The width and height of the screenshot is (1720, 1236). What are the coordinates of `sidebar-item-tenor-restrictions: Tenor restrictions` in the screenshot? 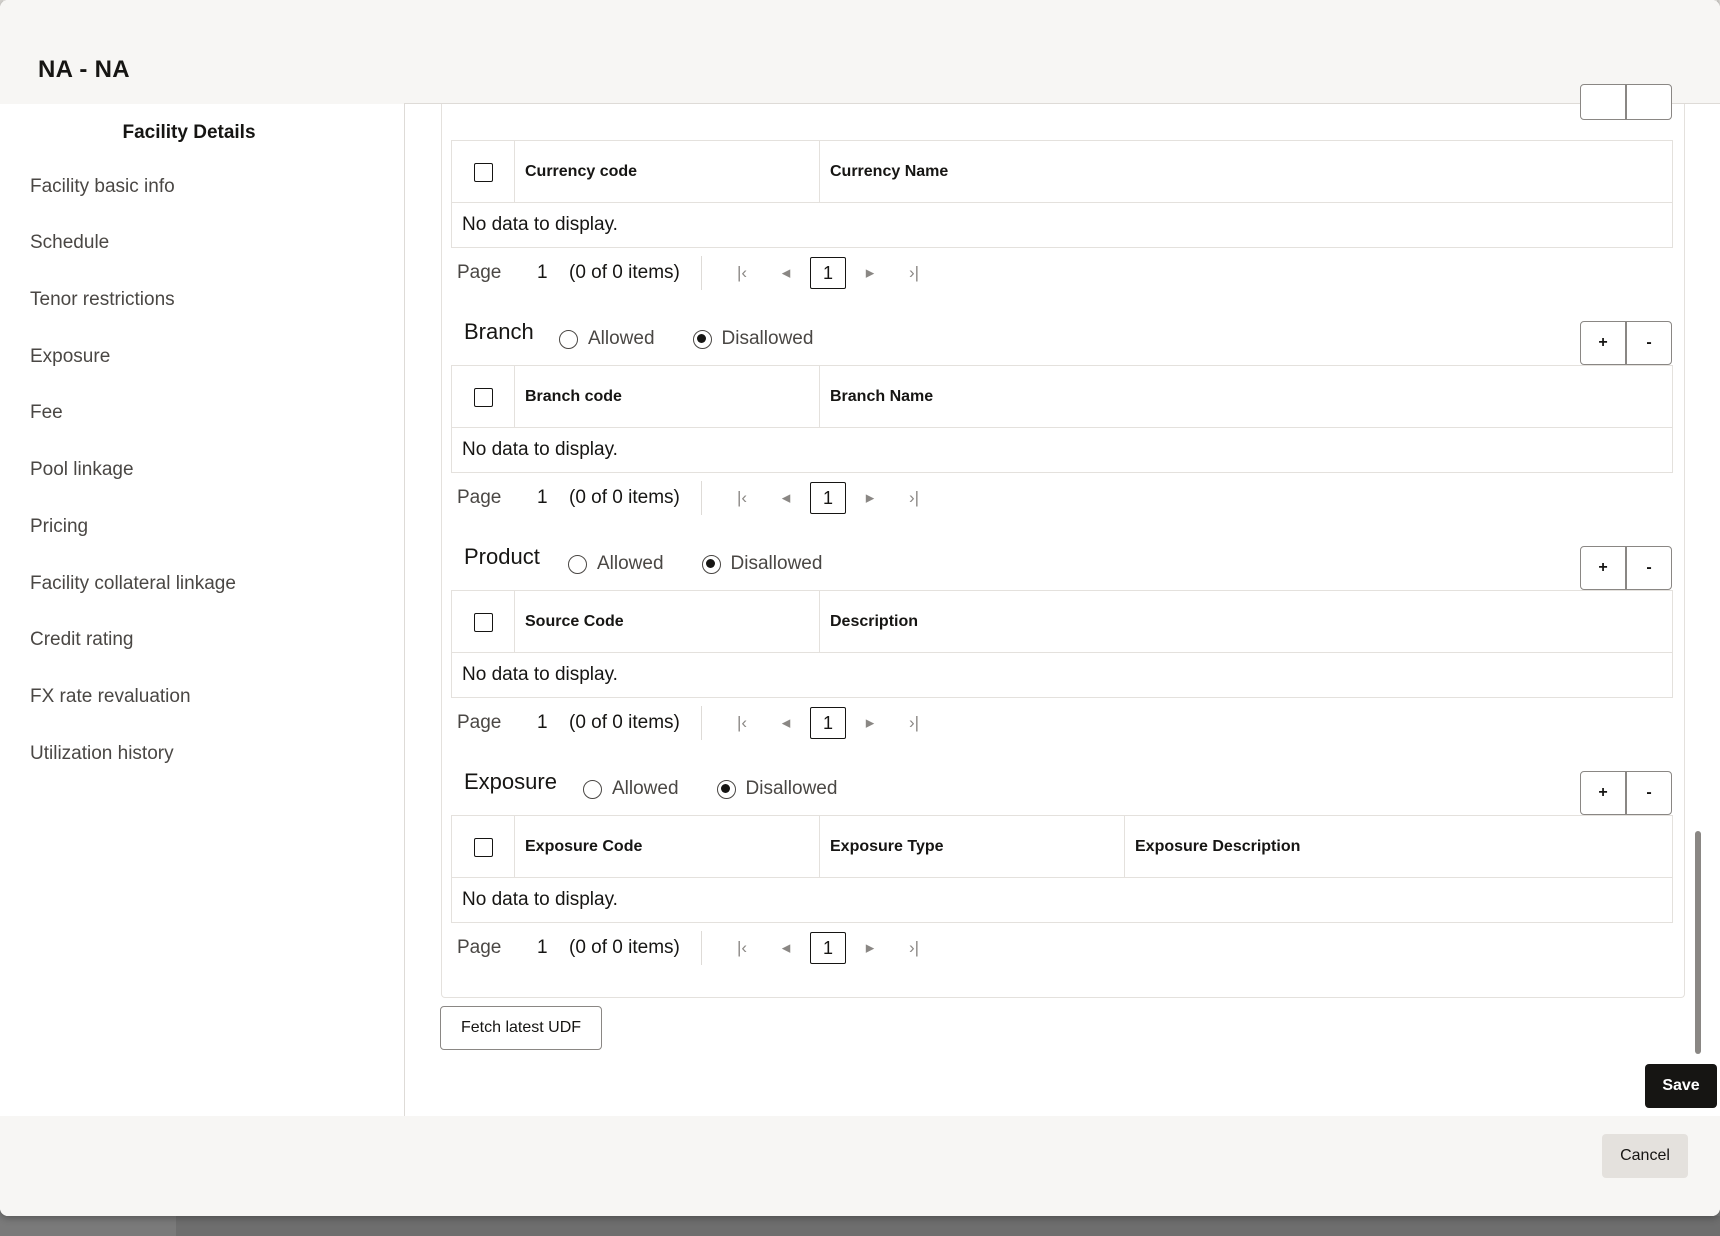 It's located at (102, 300).